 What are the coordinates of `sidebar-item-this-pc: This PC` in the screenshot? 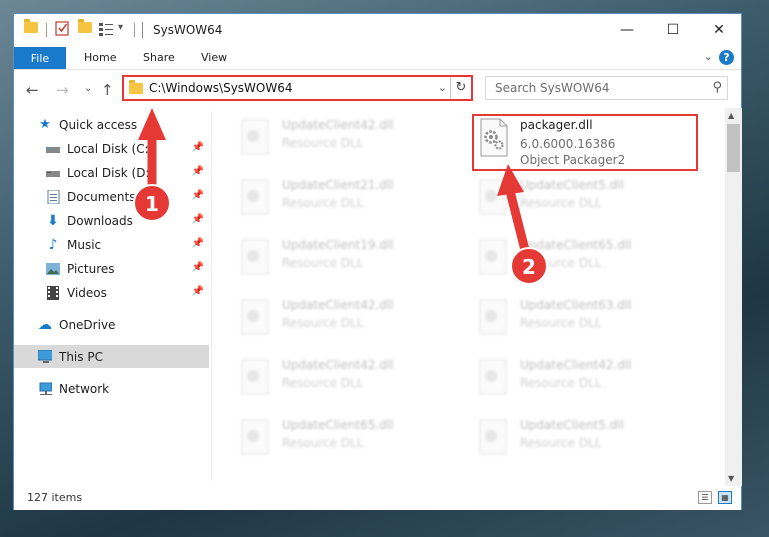 It's located at (111, 356).